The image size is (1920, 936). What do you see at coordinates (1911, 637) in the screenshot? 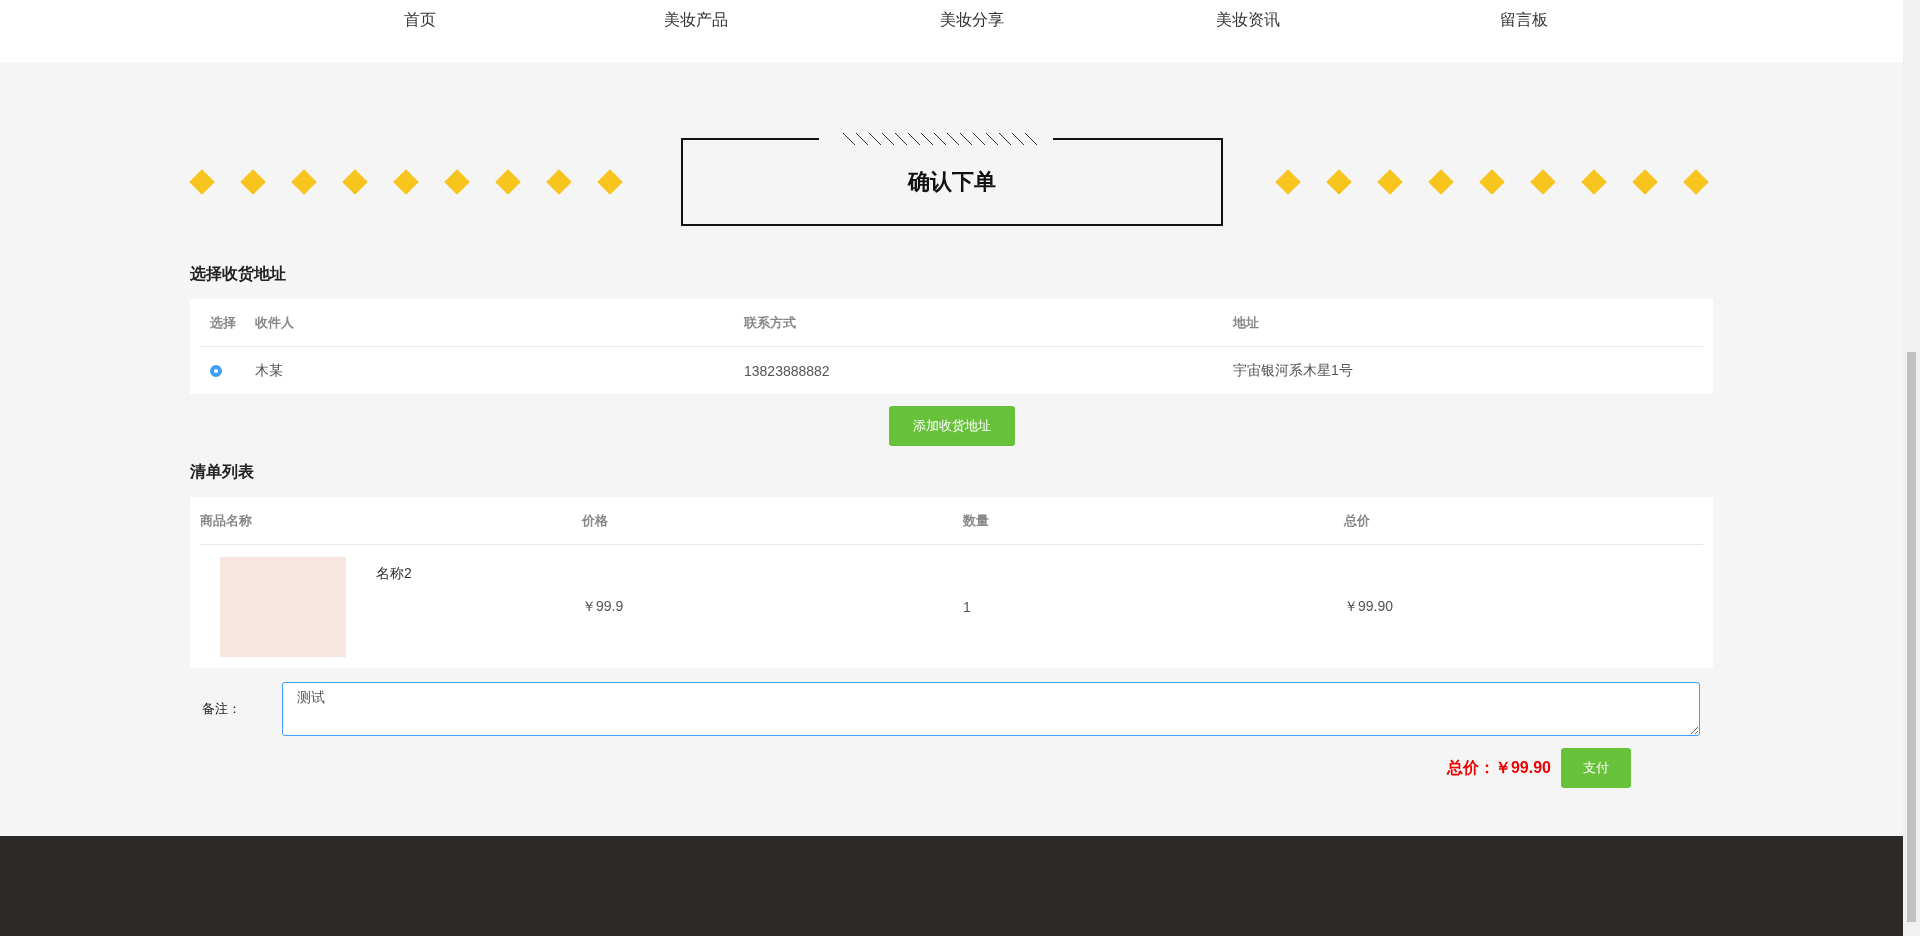
I see `scrollbar-thumb` at bounding box center [1911, 637].